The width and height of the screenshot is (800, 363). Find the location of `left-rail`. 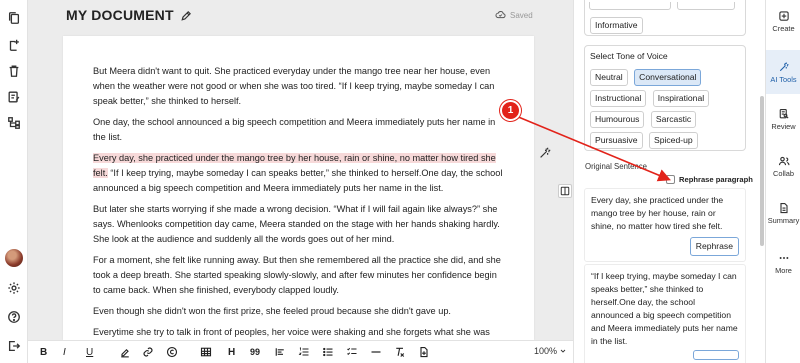

left-rail is located at coordinates (14, 181).